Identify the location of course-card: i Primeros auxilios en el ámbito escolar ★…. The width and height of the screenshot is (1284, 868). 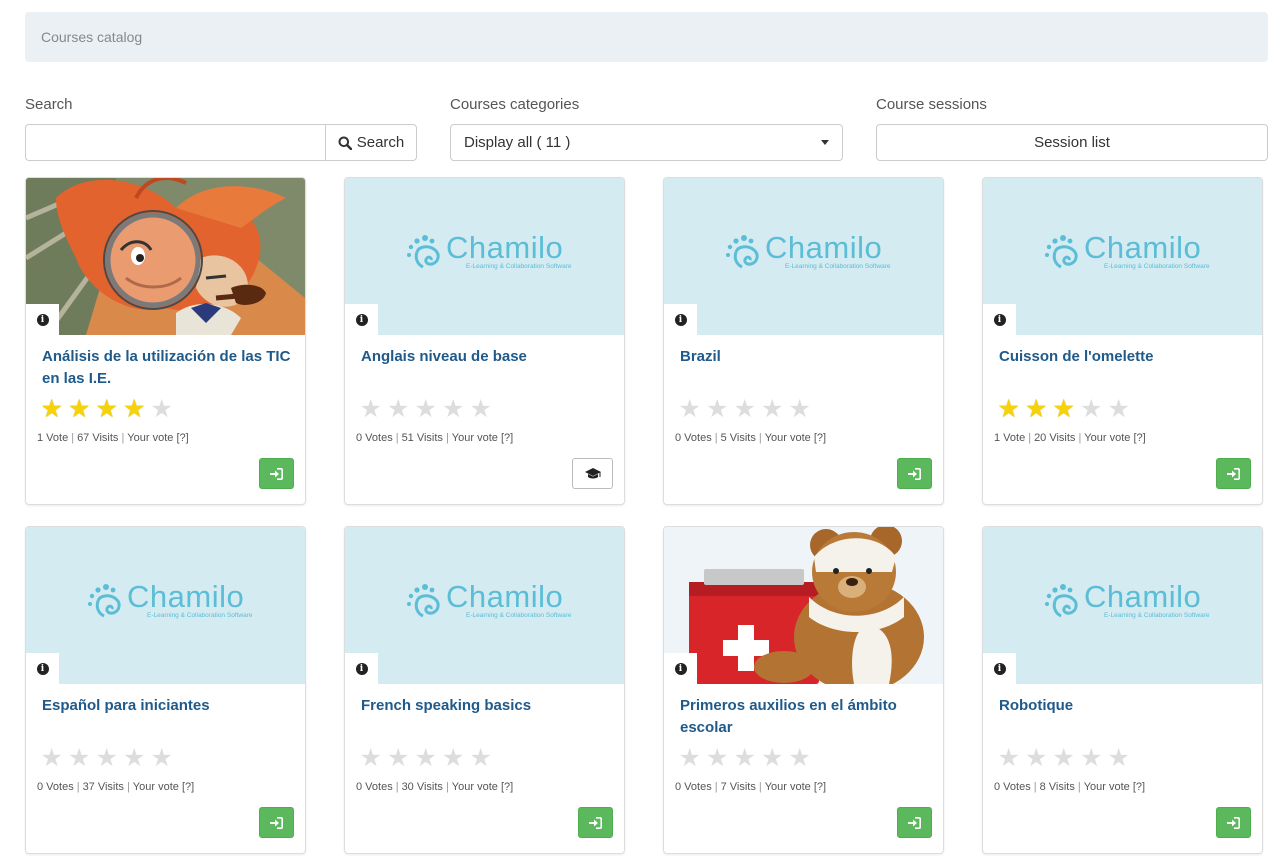
(803, 690).